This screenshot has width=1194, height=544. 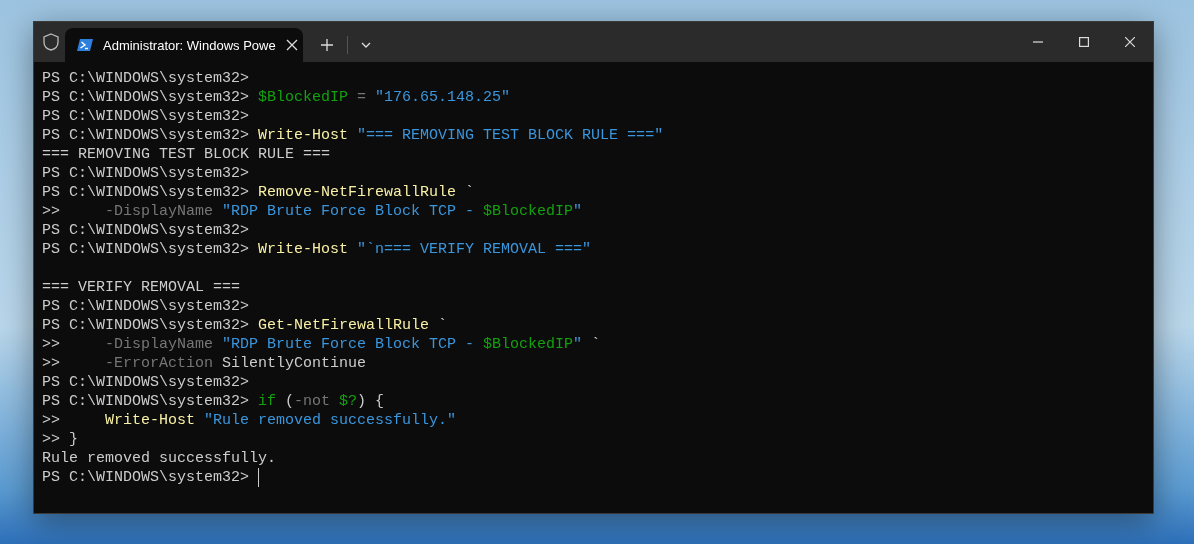 What do you see at coordinates (213, 401) in the screenshot?
I see `terminal-line: PS C:\WINDOWS\system32> if (-not $?) {` at bounding box center [213, 401].